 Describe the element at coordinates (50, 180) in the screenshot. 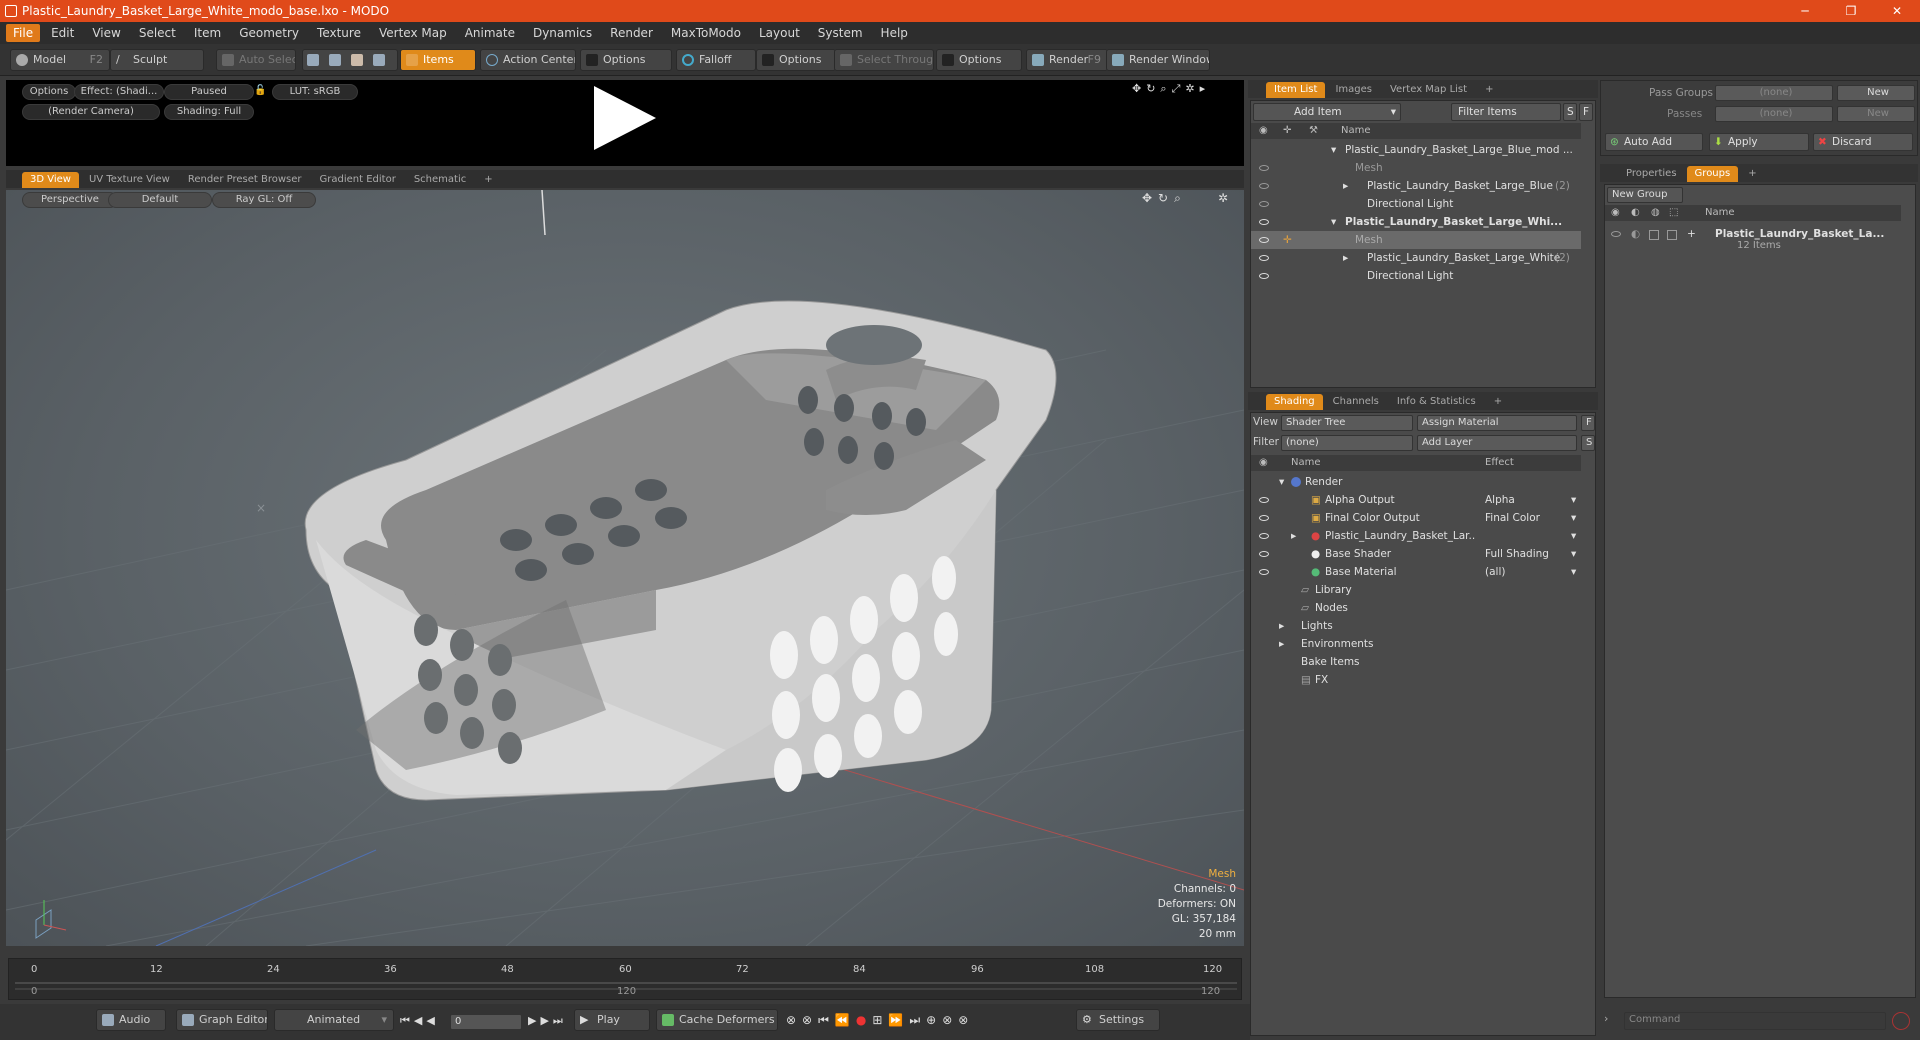

I see `tab-3d-view: 3D View` at that location.